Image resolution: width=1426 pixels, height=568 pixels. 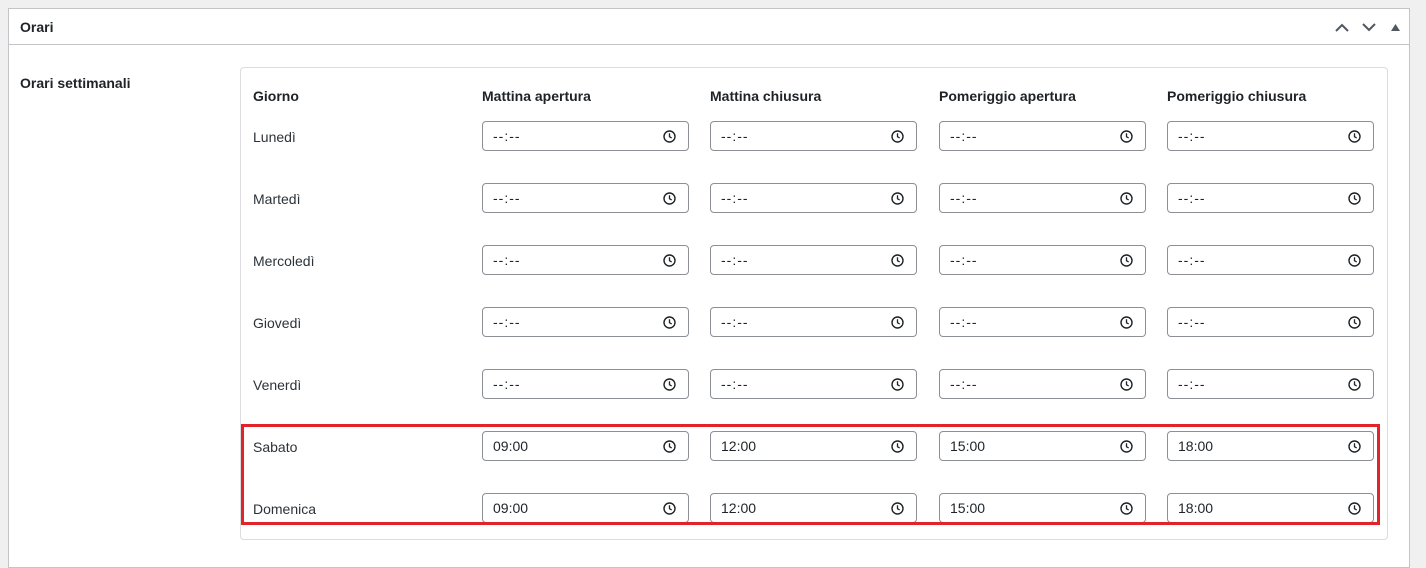 What do you see at coordinates (1342, 27) in the screenshot?
I see `move-up-icon` at bounding box center [1342, 27].